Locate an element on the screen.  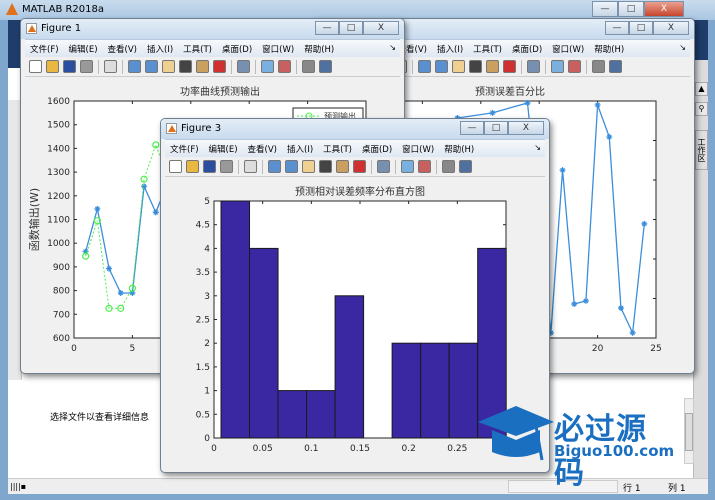
minimize-button: — is located at coordinates (605, 9).